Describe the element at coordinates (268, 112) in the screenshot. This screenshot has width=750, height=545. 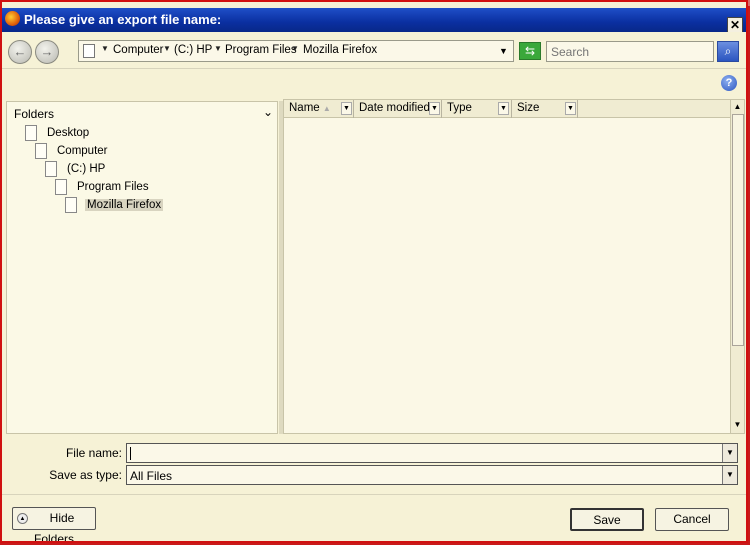
I see `chevron-down-icon: ⌄` at that location.